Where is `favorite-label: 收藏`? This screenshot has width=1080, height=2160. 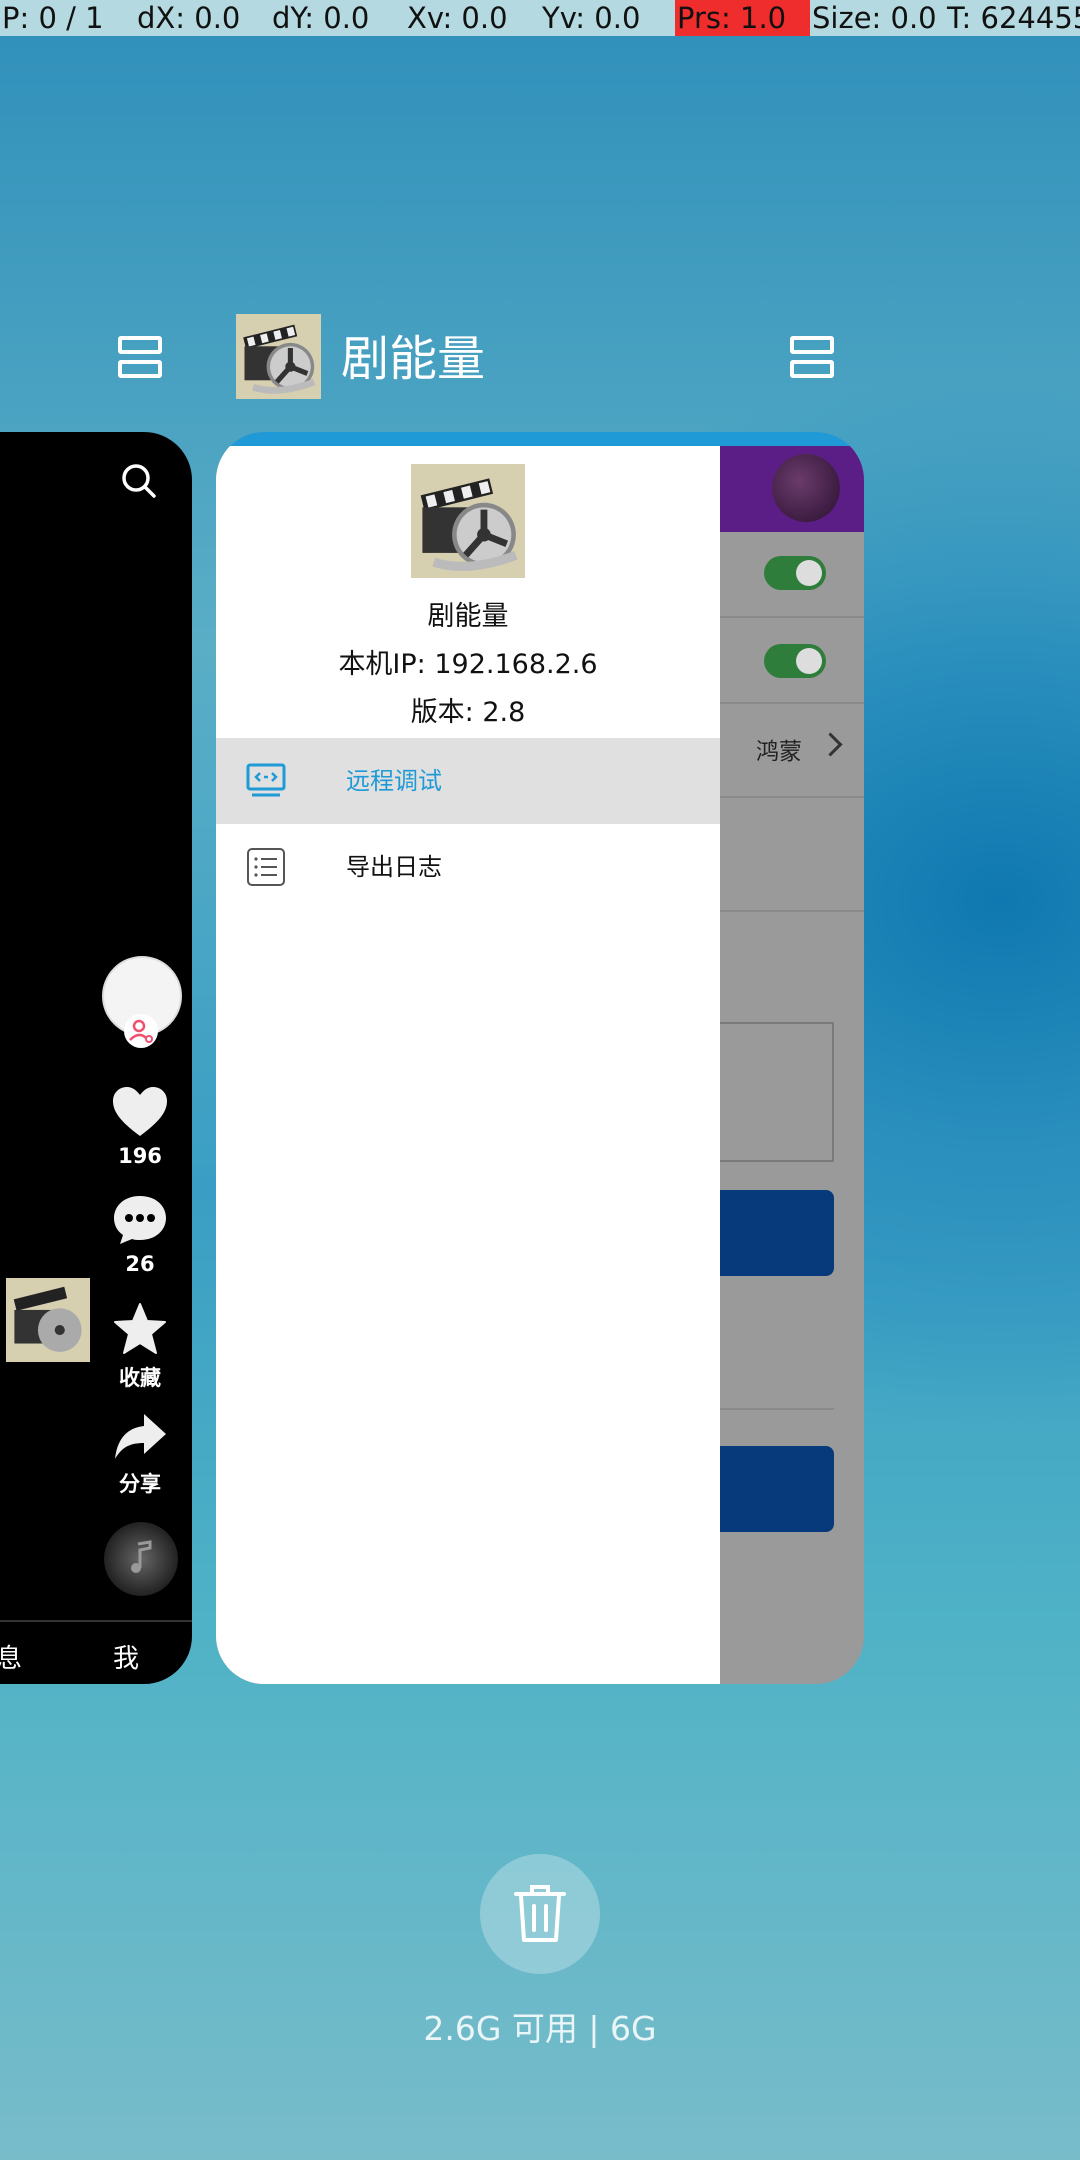 favorite-label: 收藏 is located at coordinates (140, 1378).